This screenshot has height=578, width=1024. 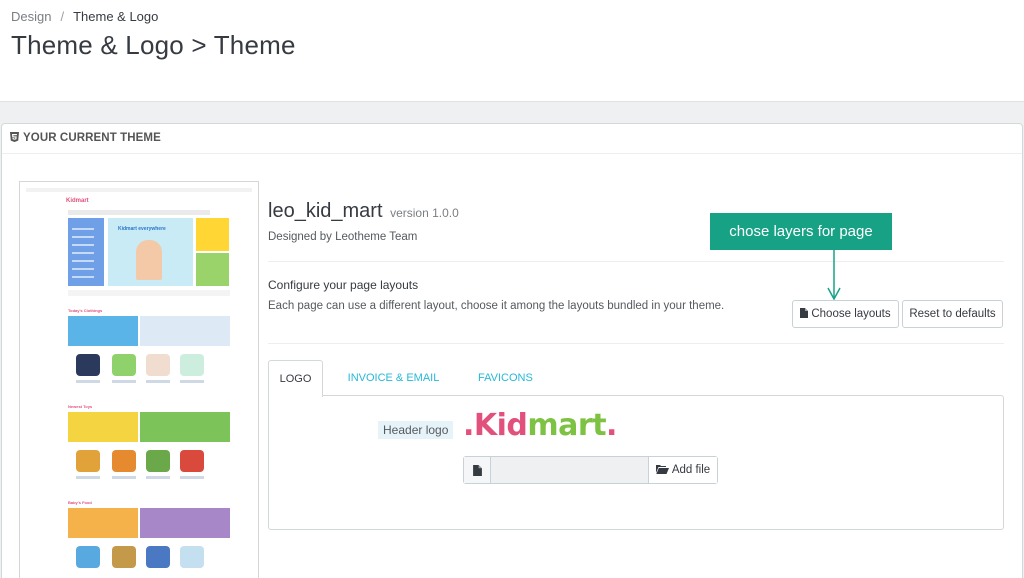 What do you see at coordinates (343, 237) in the screenshot?
I see `theme-author: Designed by Leotheme Team` at bounding box center [343, 237].